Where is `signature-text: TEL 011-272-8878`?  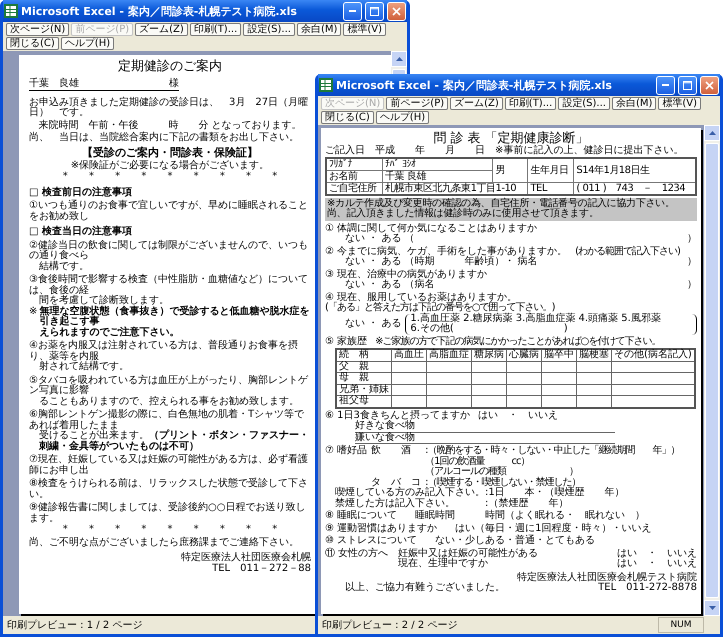 signature-text: TEL 011-272-8878 is located at coordinates (647, 588).